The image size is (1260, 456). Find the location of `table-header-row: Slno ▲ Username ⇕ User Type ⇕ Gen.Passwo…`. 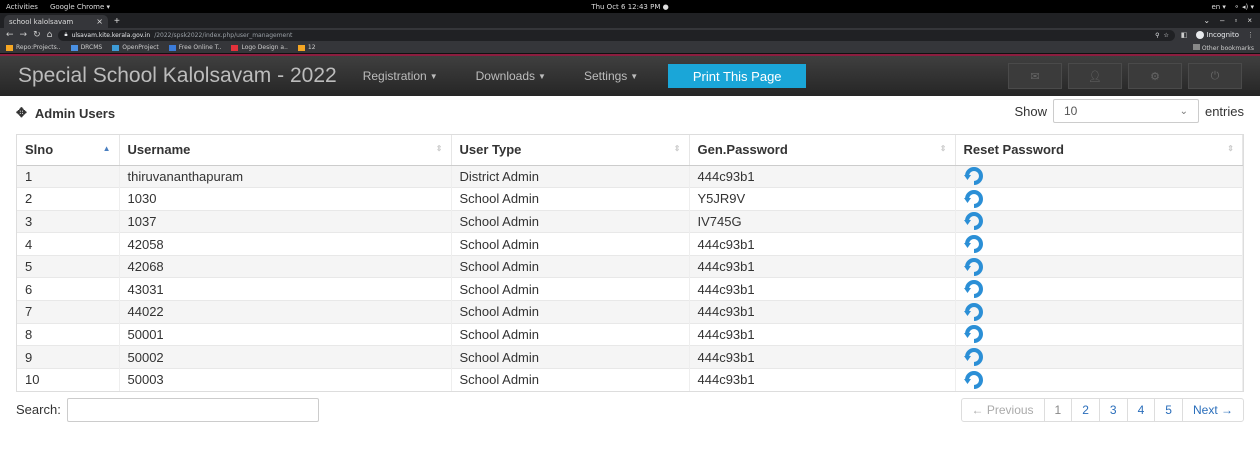

table-header-row: Slno ▲ Username ⇕ User Type ⇕ Gen.Passwo… is located at coordinates (630, 150).